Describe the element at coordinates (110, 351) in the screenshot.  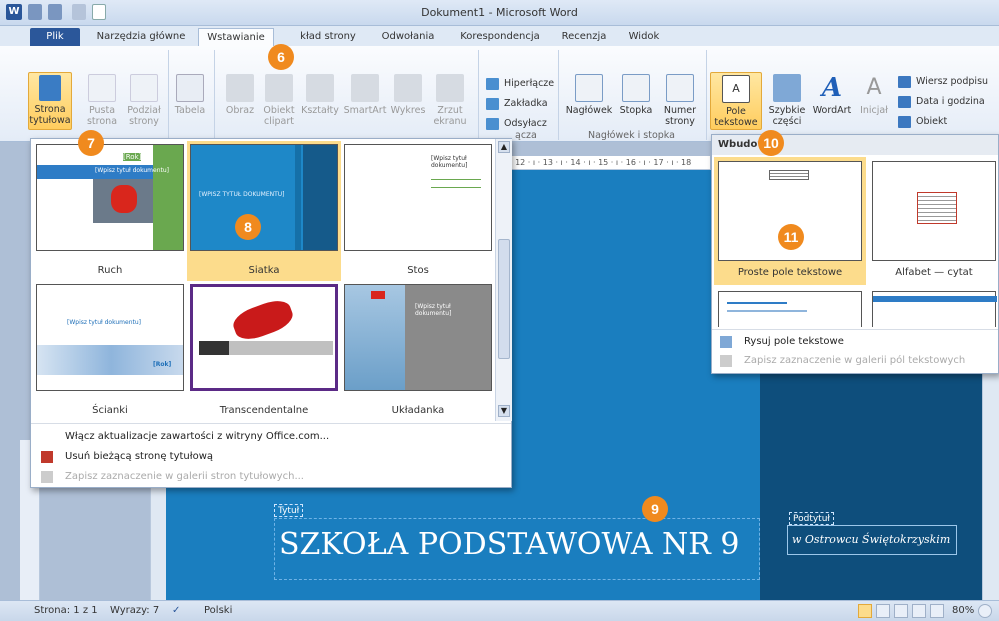
I see `gallery-item-scianki: [Wpisz tytuł dokumentu] [Rok] Ścianki` at that location.